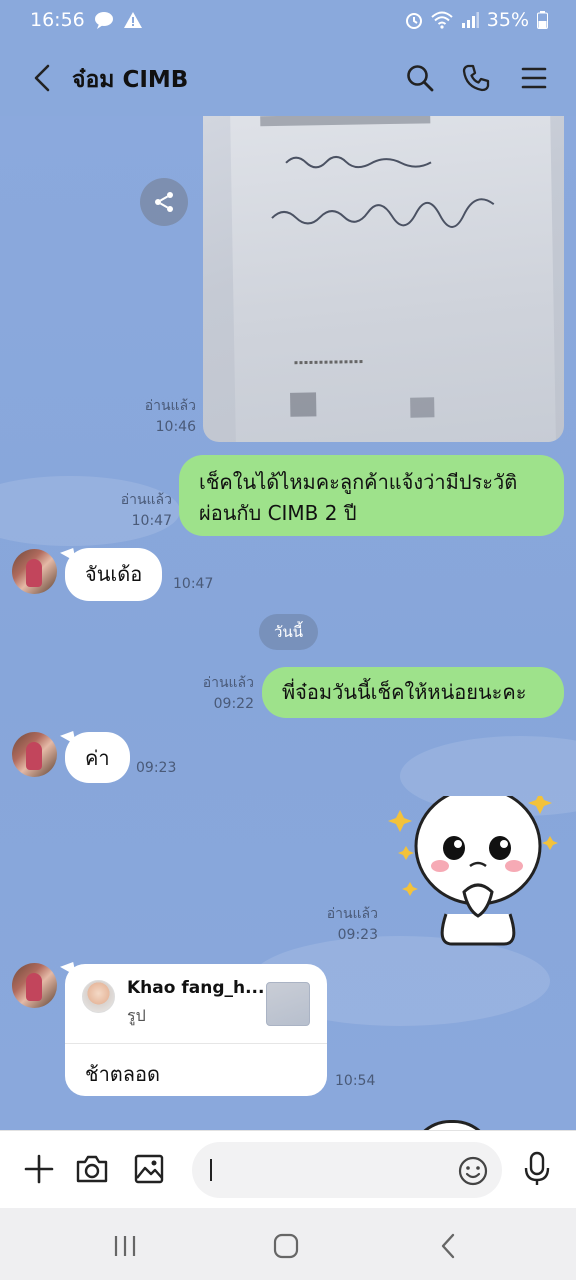 The height and width of the screenshot is (1280, 576). Describe the element at coordinates (211, 1170) in the screenshot. I see `text-cursor` at that location.